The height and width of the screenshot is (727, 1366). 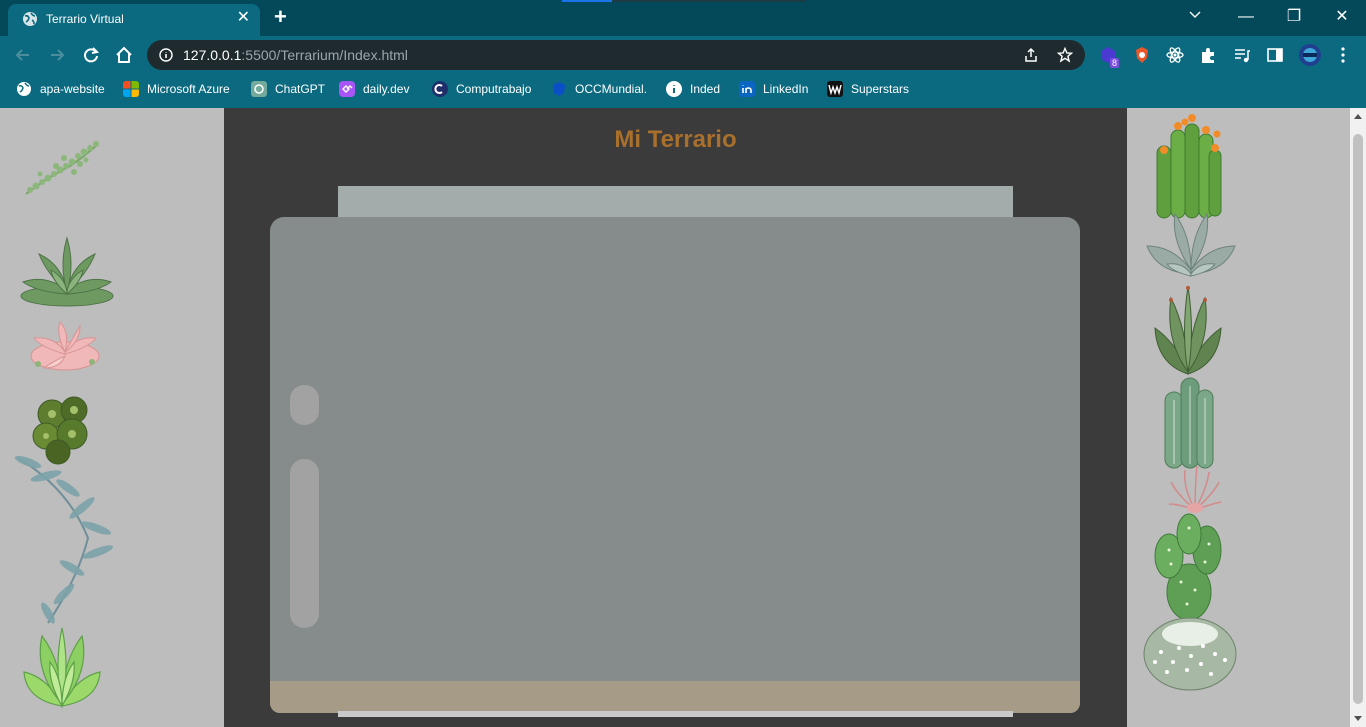 What do you see at coordinates (1065, 55) in the screenshot?
I see `bookmark-star-icon` at bounding box center [1065, 55].